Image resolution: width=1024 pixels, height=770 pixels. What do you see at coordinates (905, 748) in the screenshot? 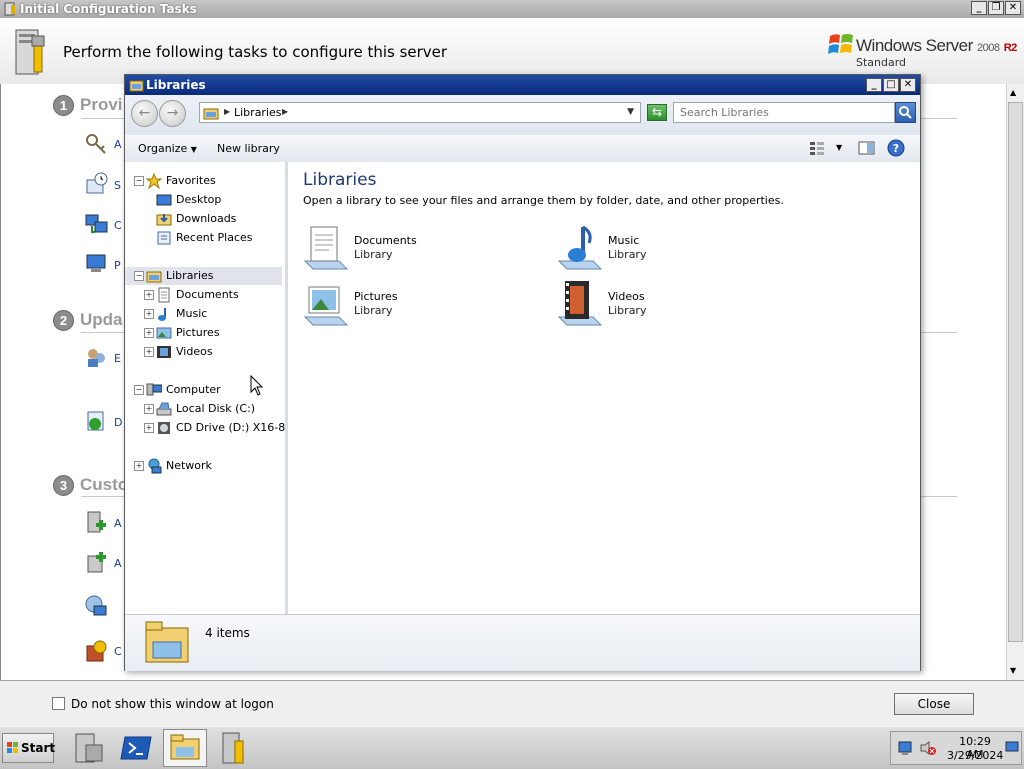
I see `network-tray-icon` at bounding box center [905, 748].